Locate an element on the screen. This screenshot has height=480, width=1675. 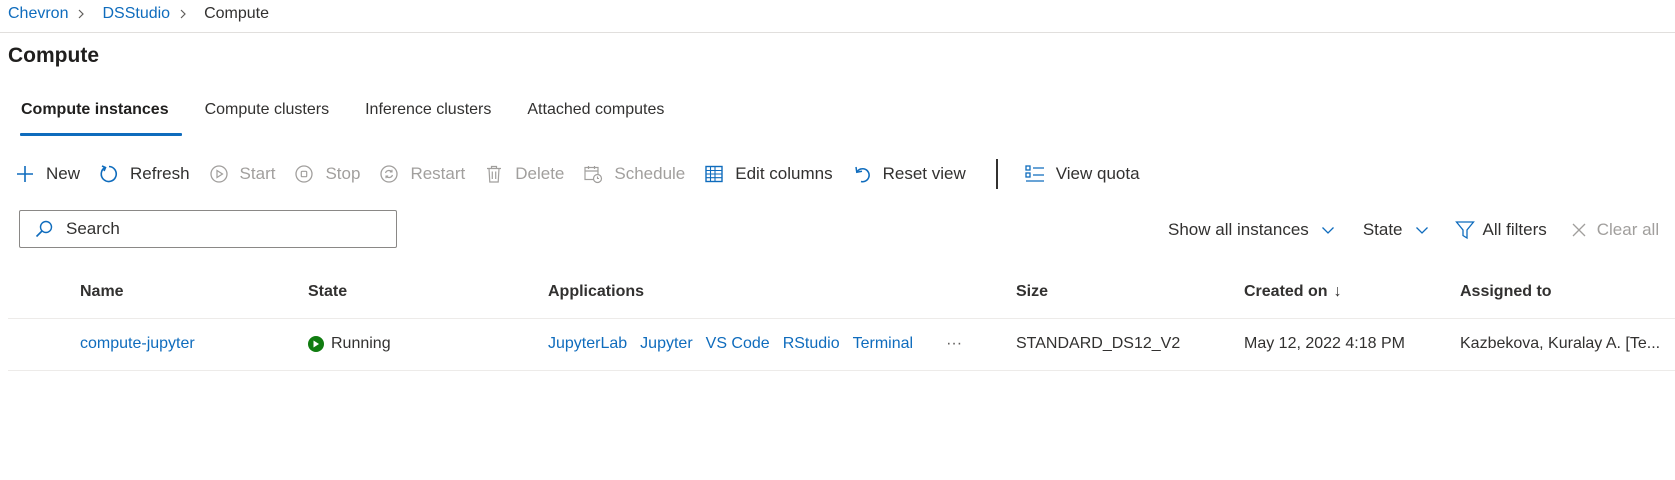
status-label: Running is located at coordinates (361, 343).